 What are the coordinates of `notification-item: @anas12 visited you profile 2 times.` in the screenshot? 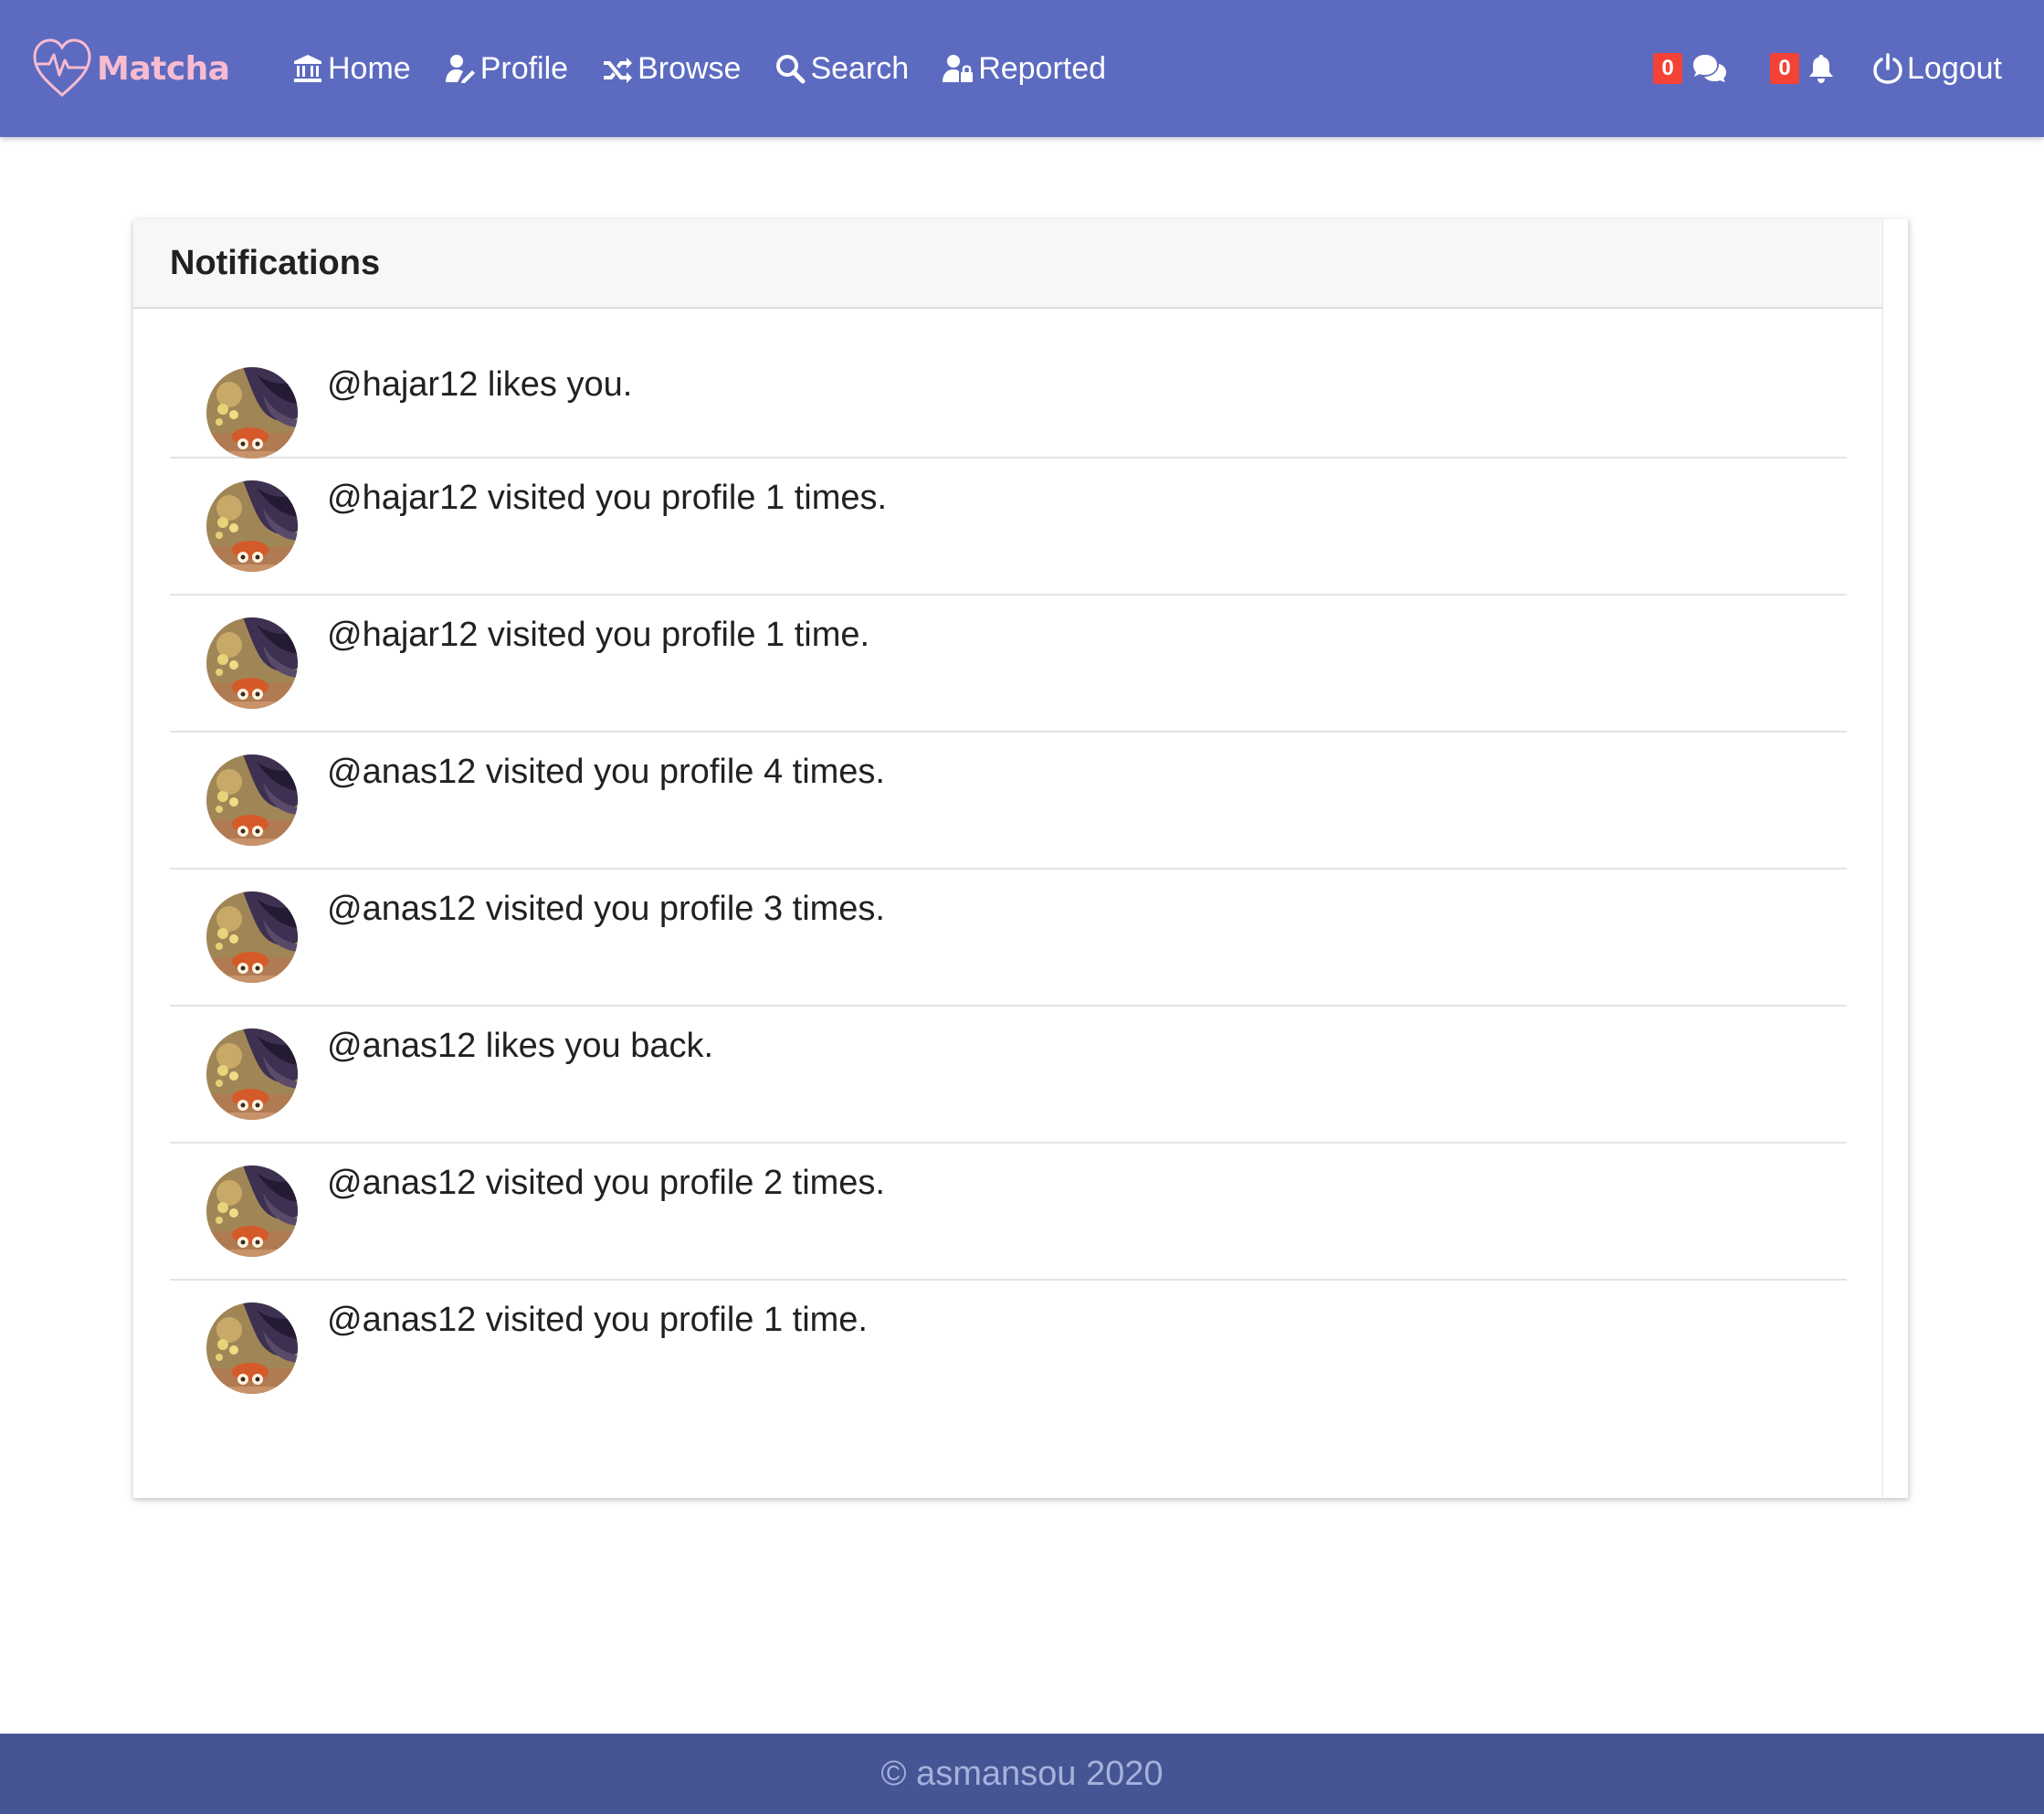 It's located at (1008, 1212).